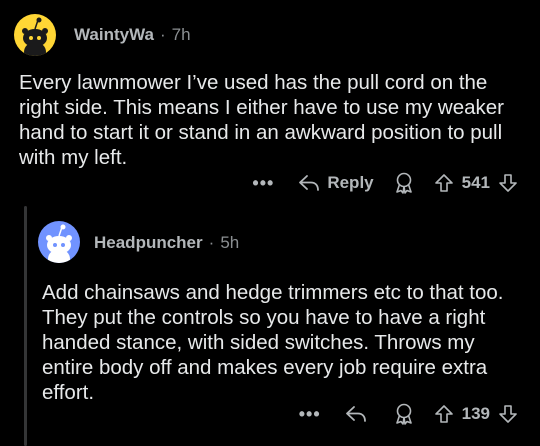 This screenshot has width=540, height=446. I want to click on vote-count: 139, so click(475, 413).